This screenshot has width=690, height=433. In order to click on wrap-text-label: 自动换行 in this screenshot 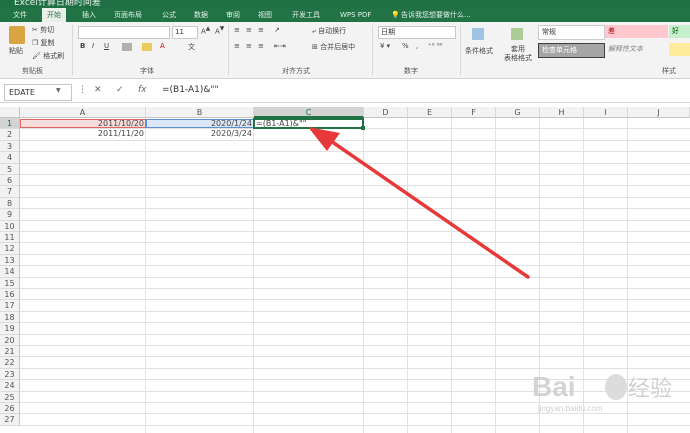, I will do `click(332, 31)`.